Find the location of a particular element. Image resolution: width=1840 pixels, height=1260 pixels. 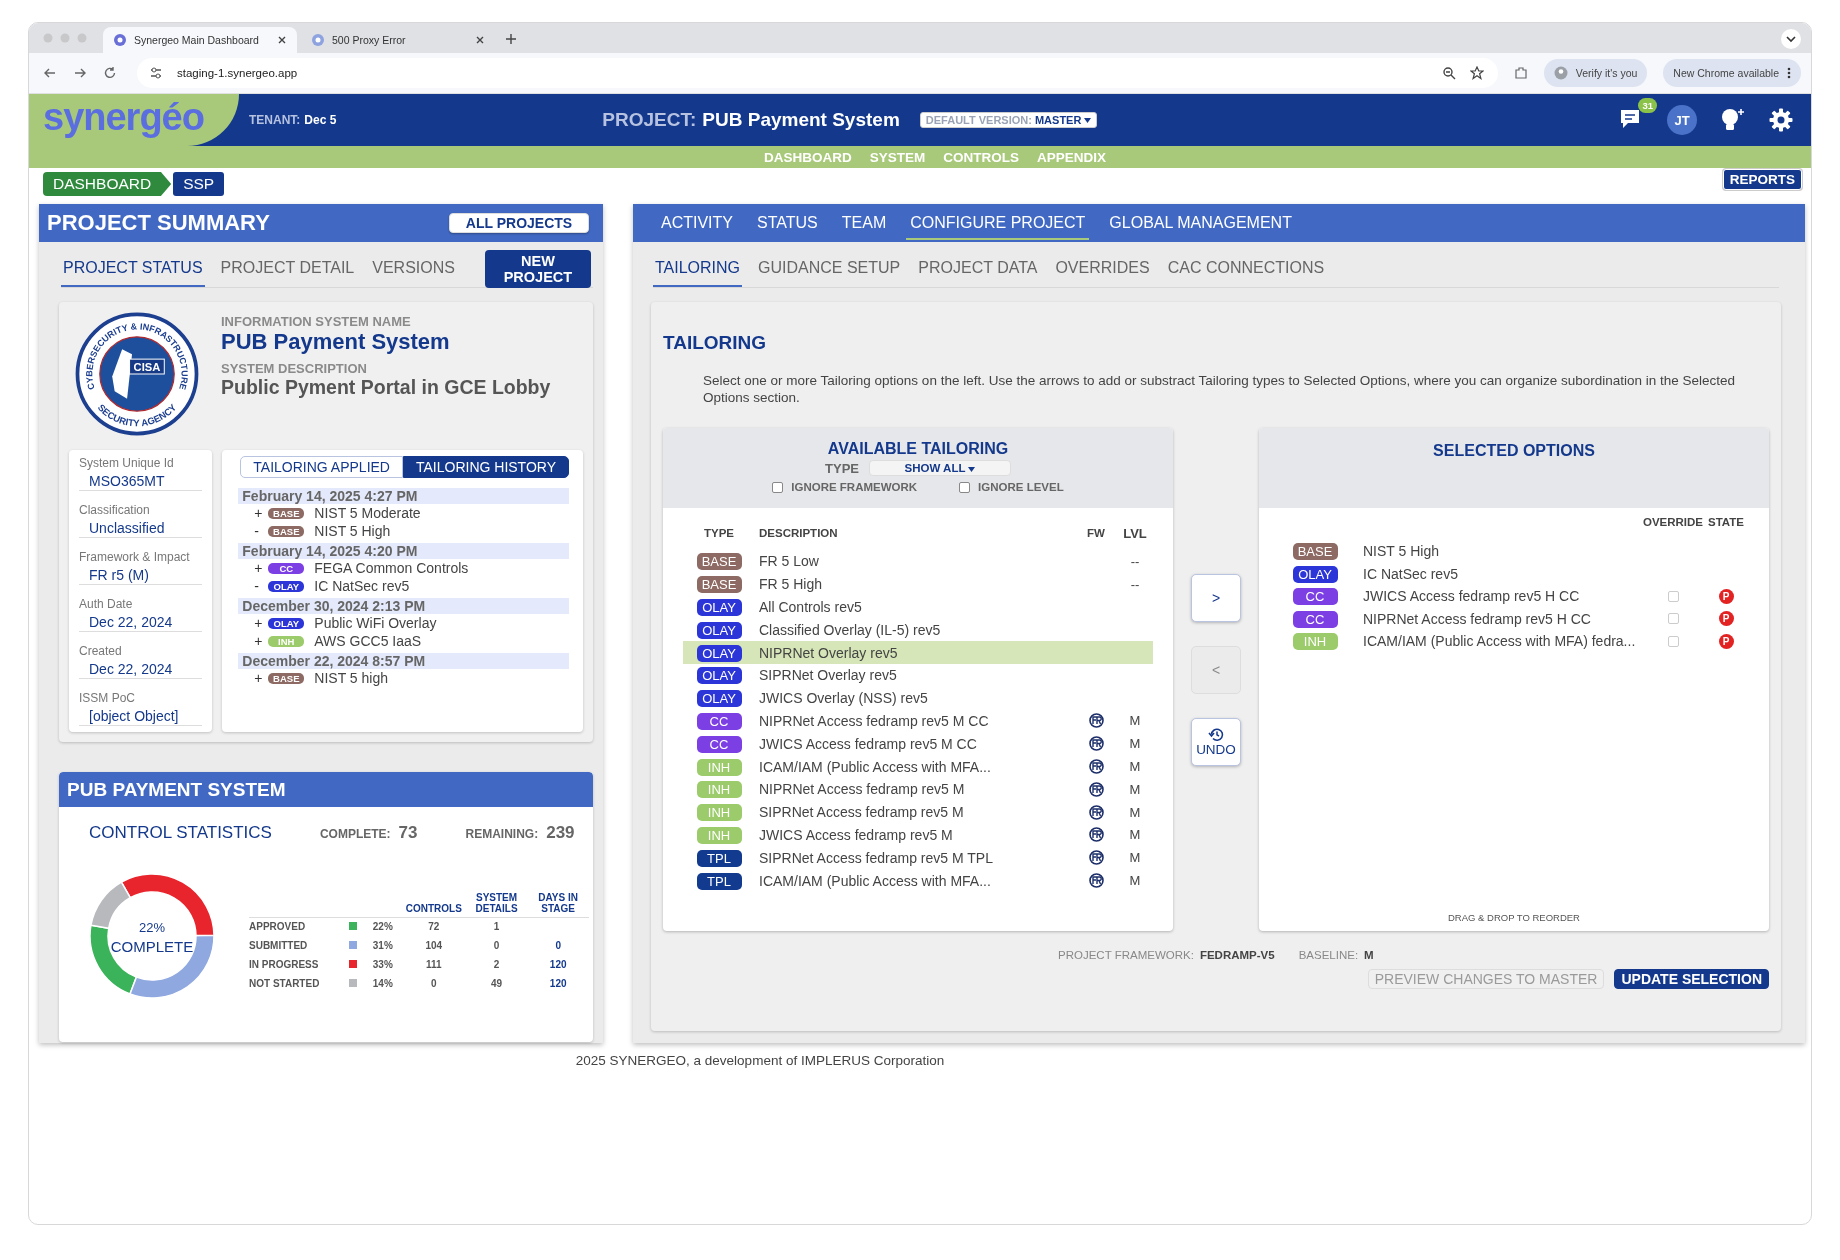

config-subtab: PROJECT DATA is located at coordinates (978, 268).